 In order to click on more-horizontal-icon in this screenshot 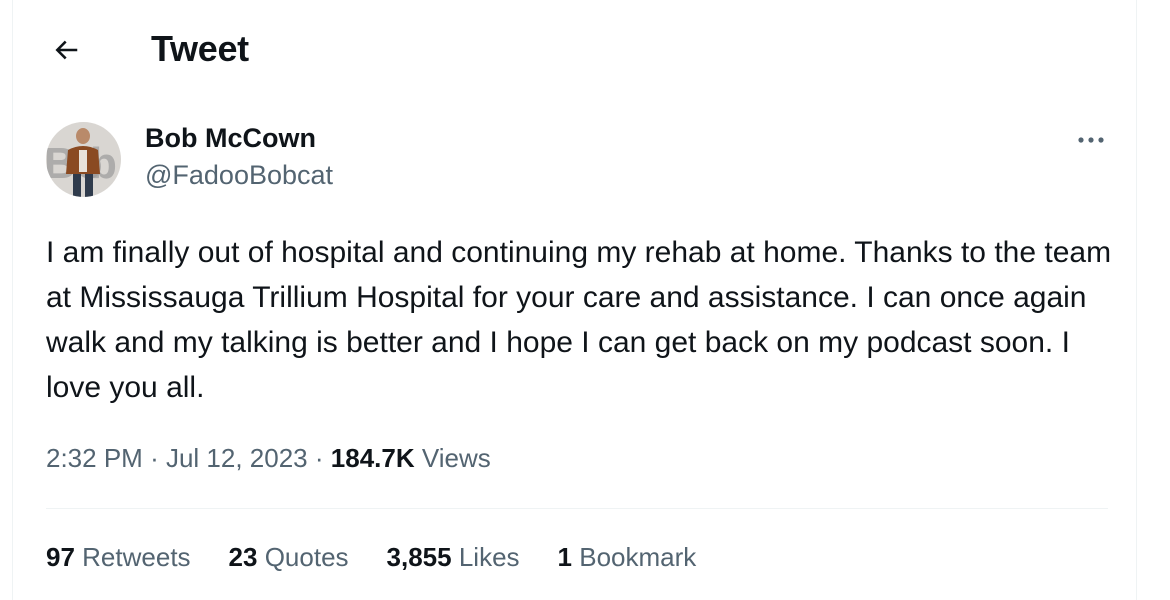, I will do `click(1091, 140)`.